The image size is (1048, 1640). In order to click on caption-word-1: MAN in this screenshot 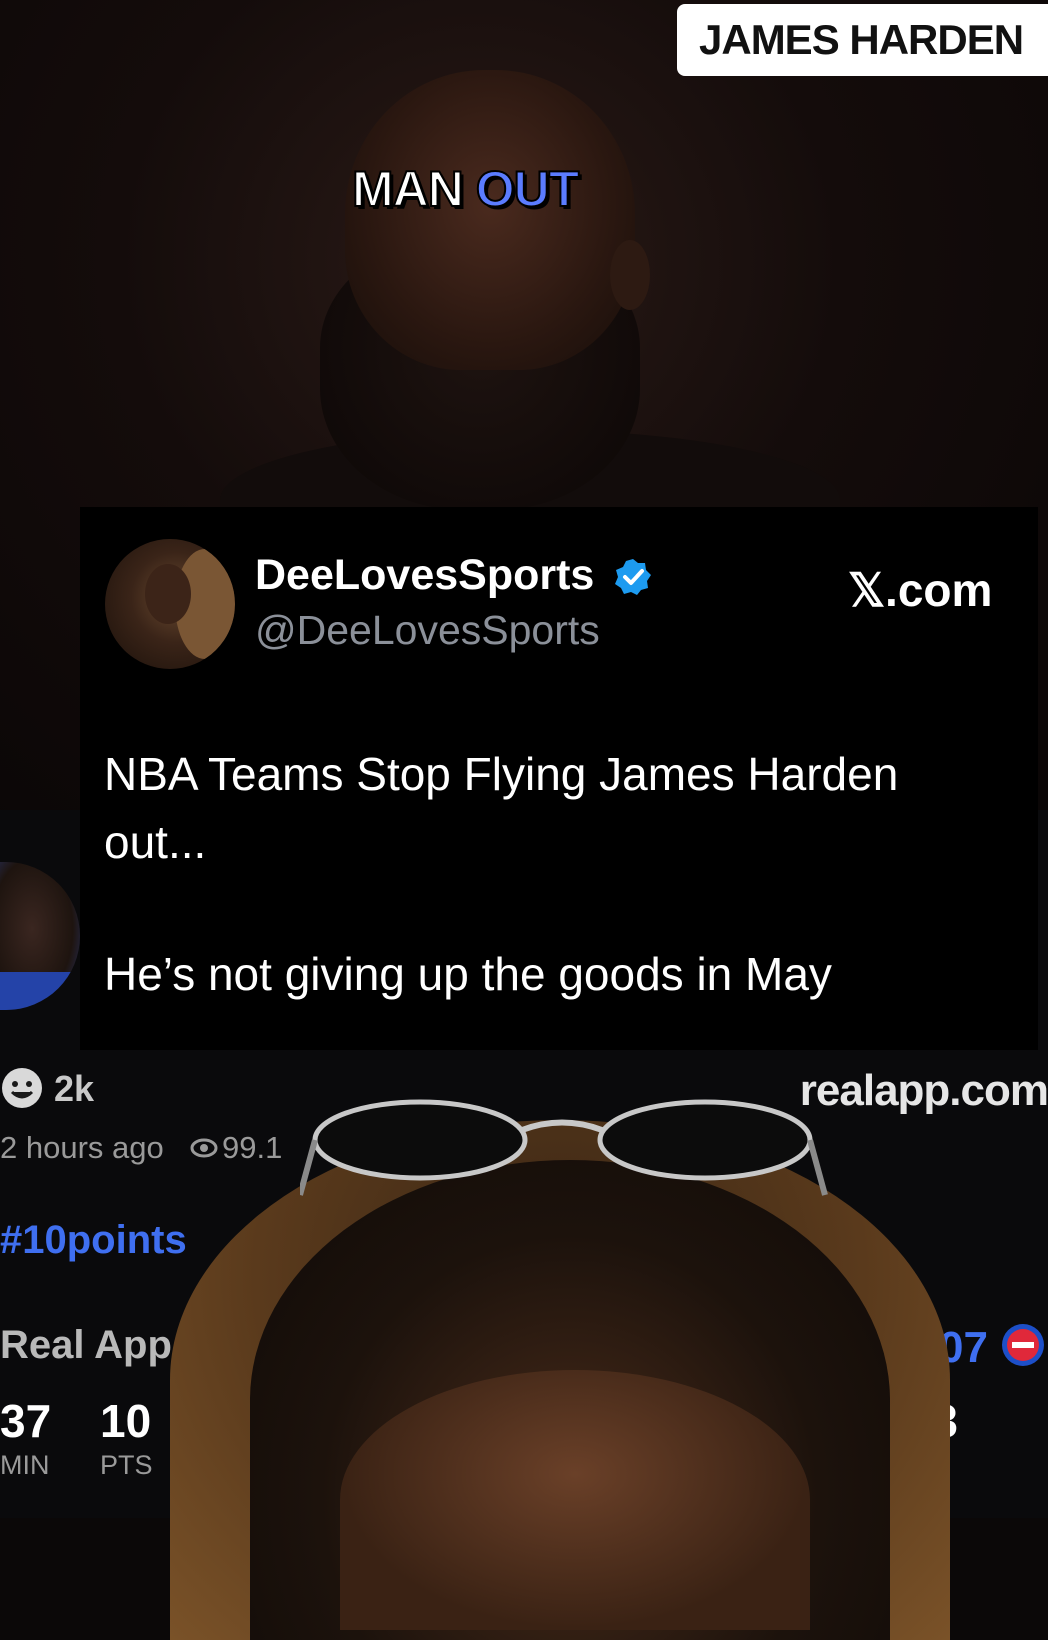, I will do `click(408, 189)`.